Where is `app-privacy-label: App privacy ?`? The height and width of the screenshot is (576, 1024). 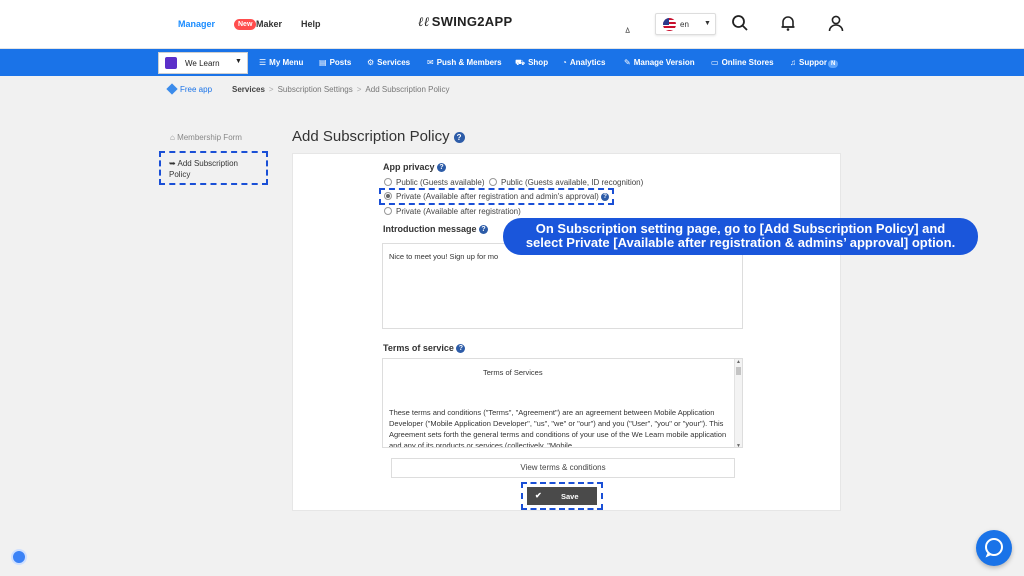
app-privacy-label: App privacy ? is located at coordinates (415, 167).